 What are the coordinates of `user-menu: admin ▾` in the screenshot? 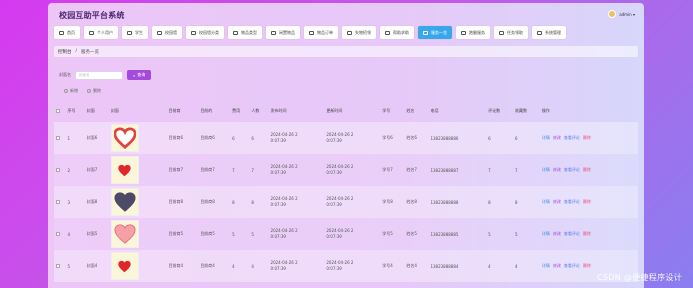 It's located at (621, 14).